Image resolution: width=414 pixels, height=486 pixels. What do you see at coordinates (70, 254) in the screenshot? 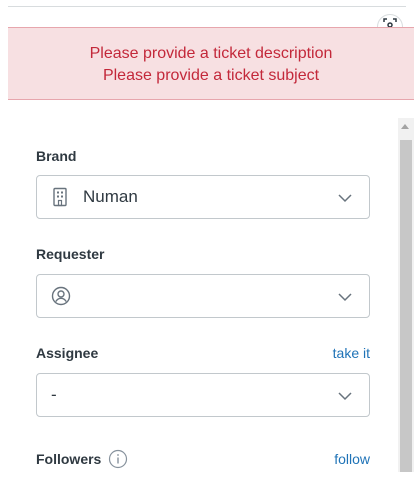
I see `requester-label: Requester` at bounding box center [70, 254].